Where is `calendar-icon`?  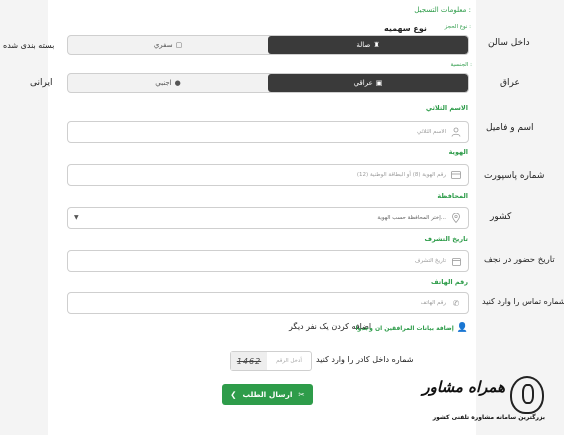 calendar-icon is located at coordinates (456, 261).